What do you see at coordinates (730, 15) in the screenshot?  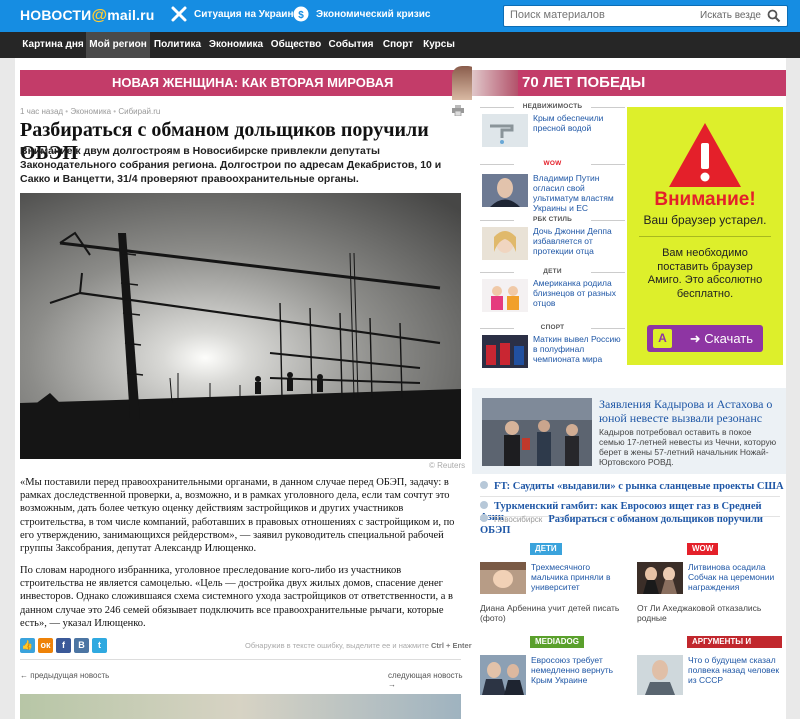 I see `search-scope-button: Искать везде` at bounding box center [730, 15].